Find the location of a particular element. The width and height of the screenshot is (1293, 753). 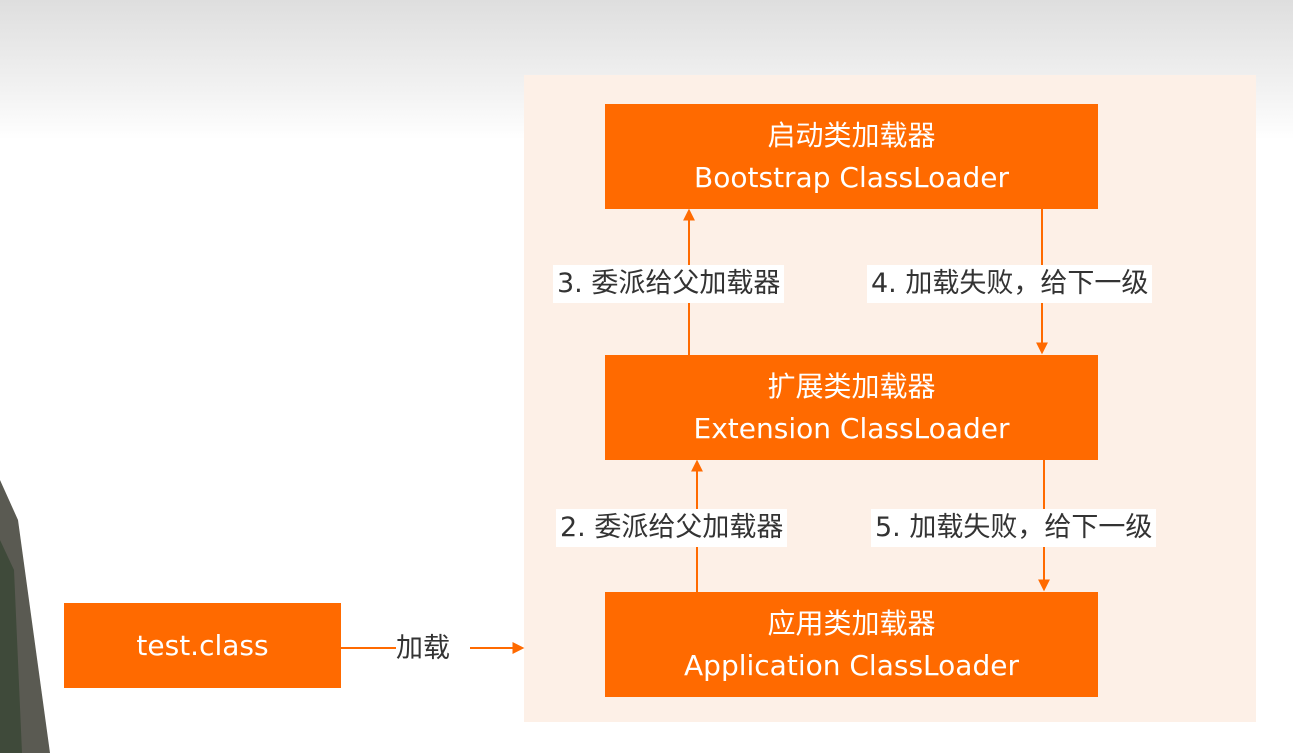

application-en-label: Application ClassLoader is located at coordinates (851, 665).